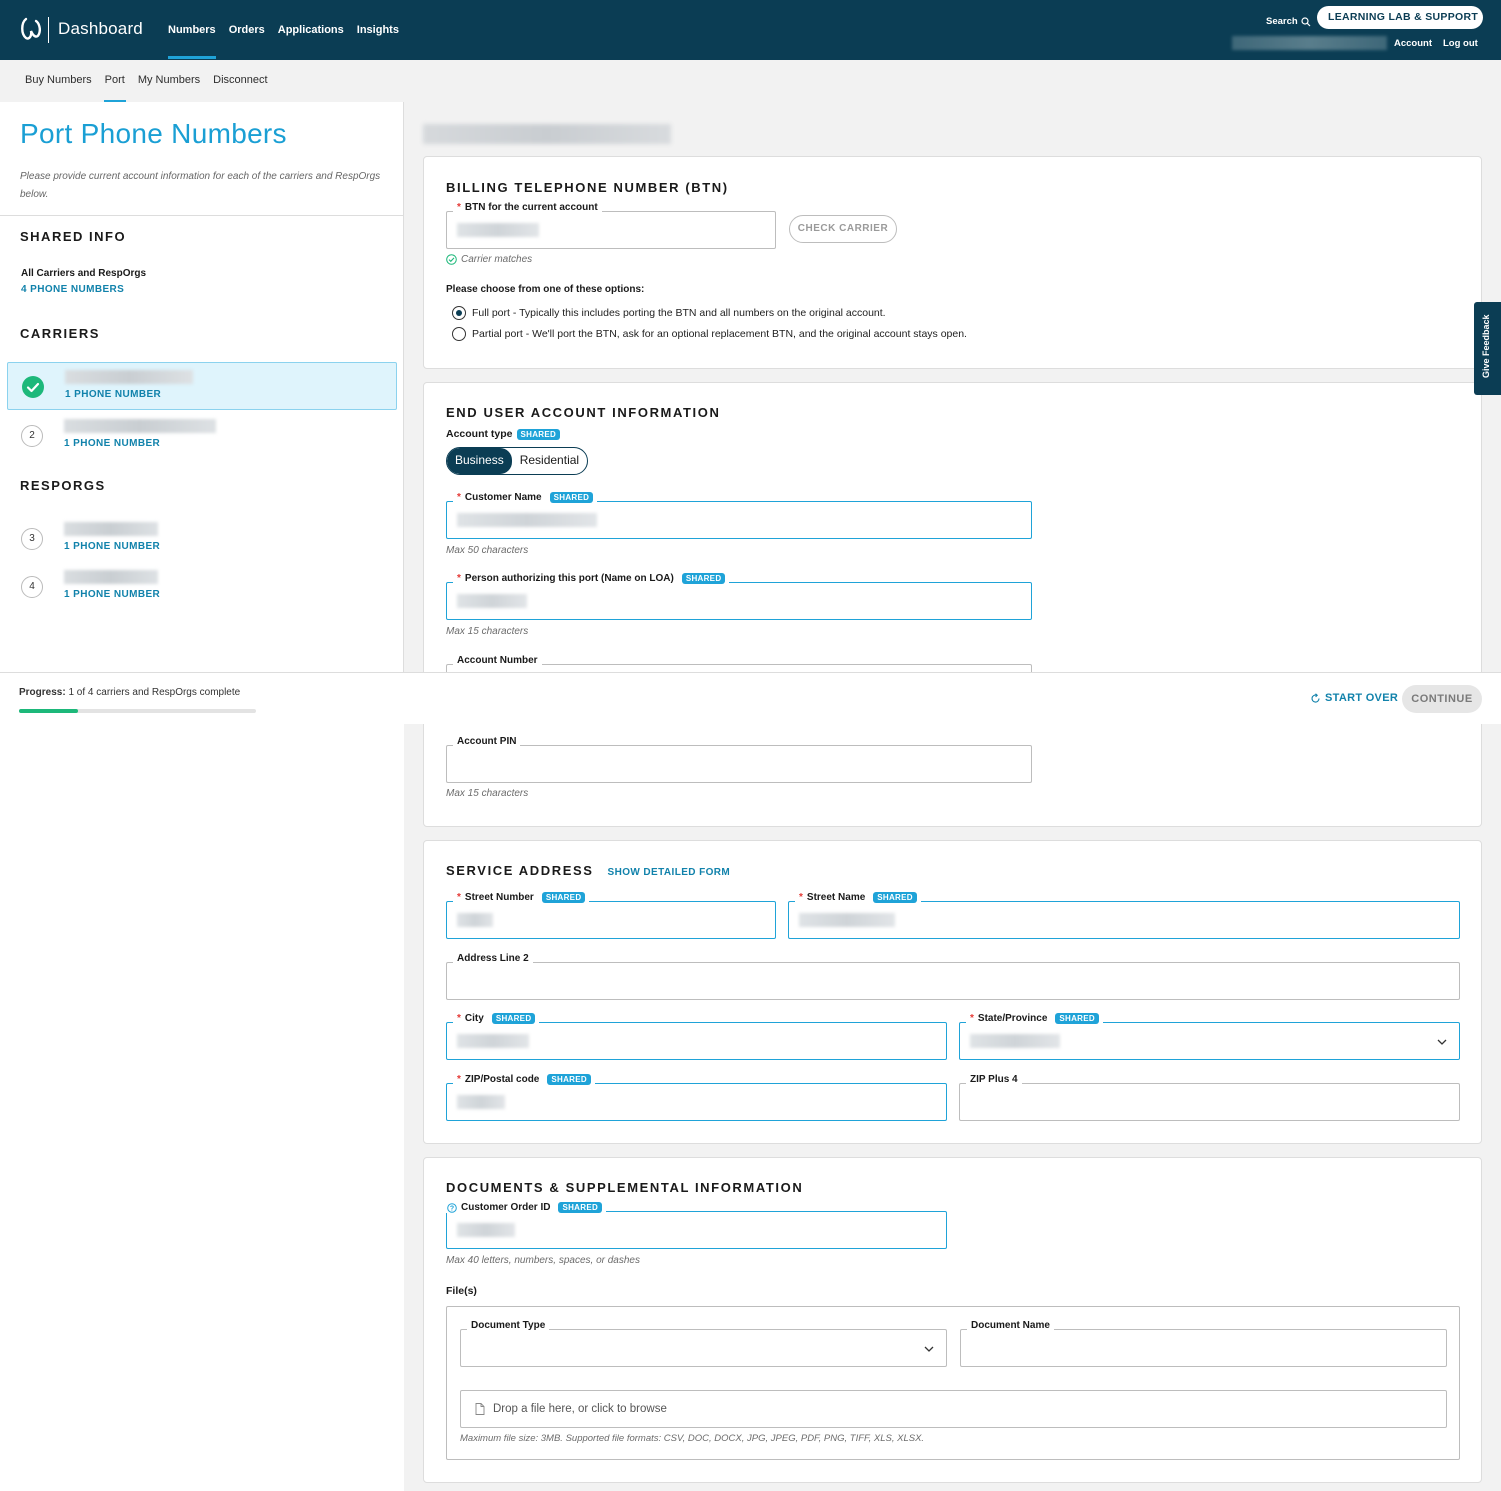 Image resolution: width=1501 pixels, height=1491 pixels. Describe the element at coordinates (459, 334) in the screenshot. I see `partial-port-radio` at that location.